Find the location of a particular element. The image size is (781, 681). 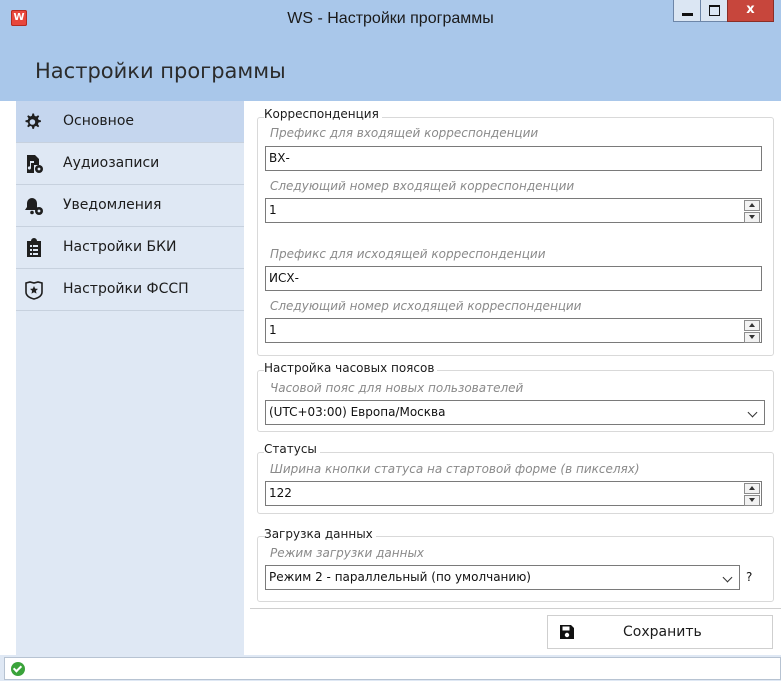

sidebar-item-label: Аудиозаписи is located at coordinates (111, 163).